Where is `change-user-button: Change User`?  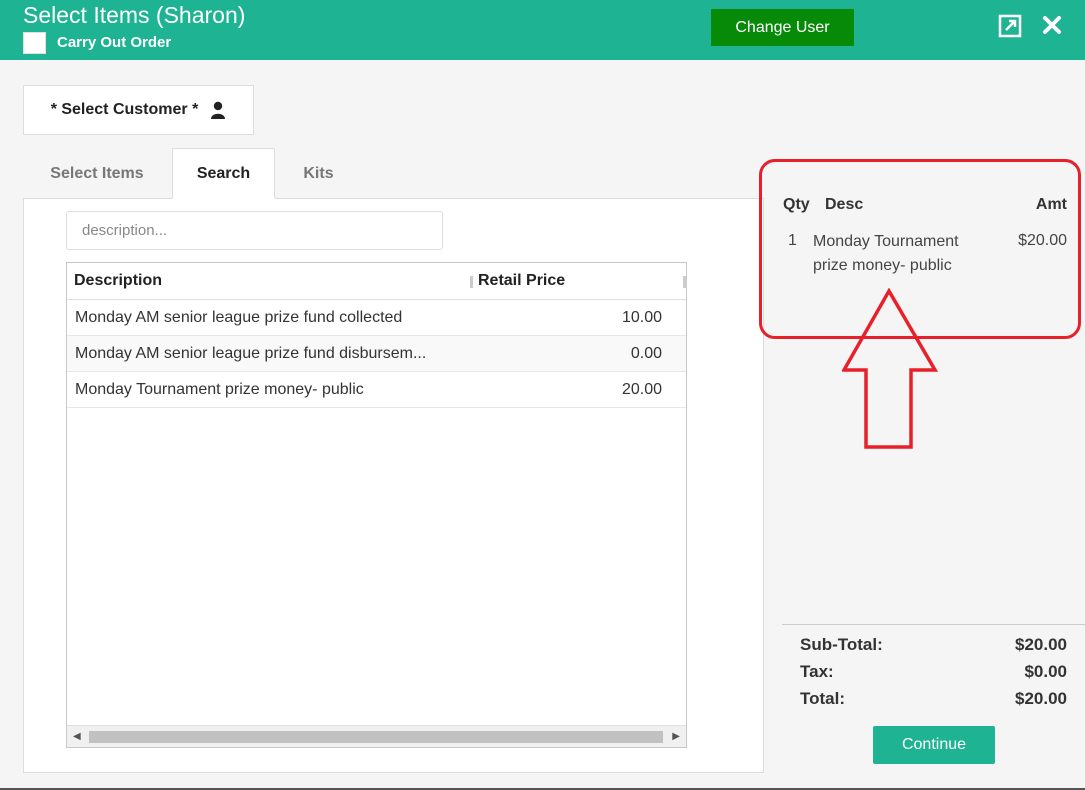
change-user-button: Change User is located at coordinates (782, 27).